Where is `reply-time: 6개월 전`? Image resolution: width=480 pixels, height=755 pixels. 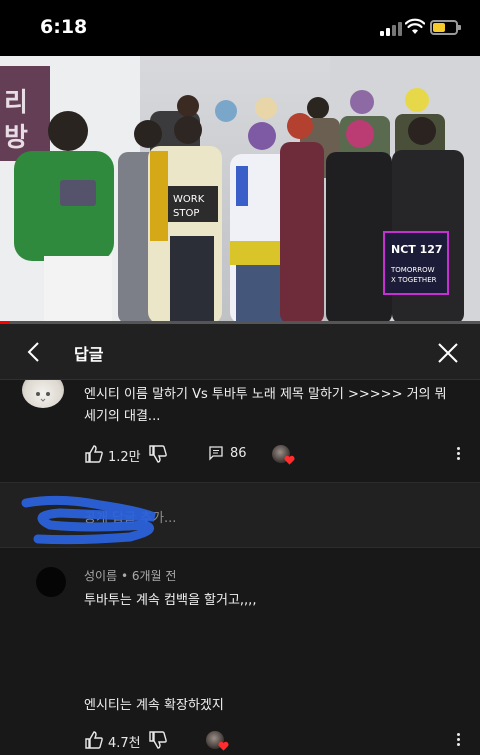
reply-time: 6개월 전 is located at coordinates (154, 576).